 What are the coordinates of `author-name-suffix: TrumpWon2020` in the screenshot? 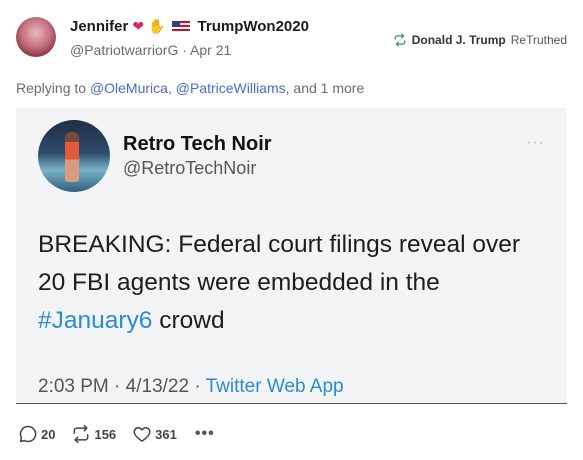 It's located at (253, 26).